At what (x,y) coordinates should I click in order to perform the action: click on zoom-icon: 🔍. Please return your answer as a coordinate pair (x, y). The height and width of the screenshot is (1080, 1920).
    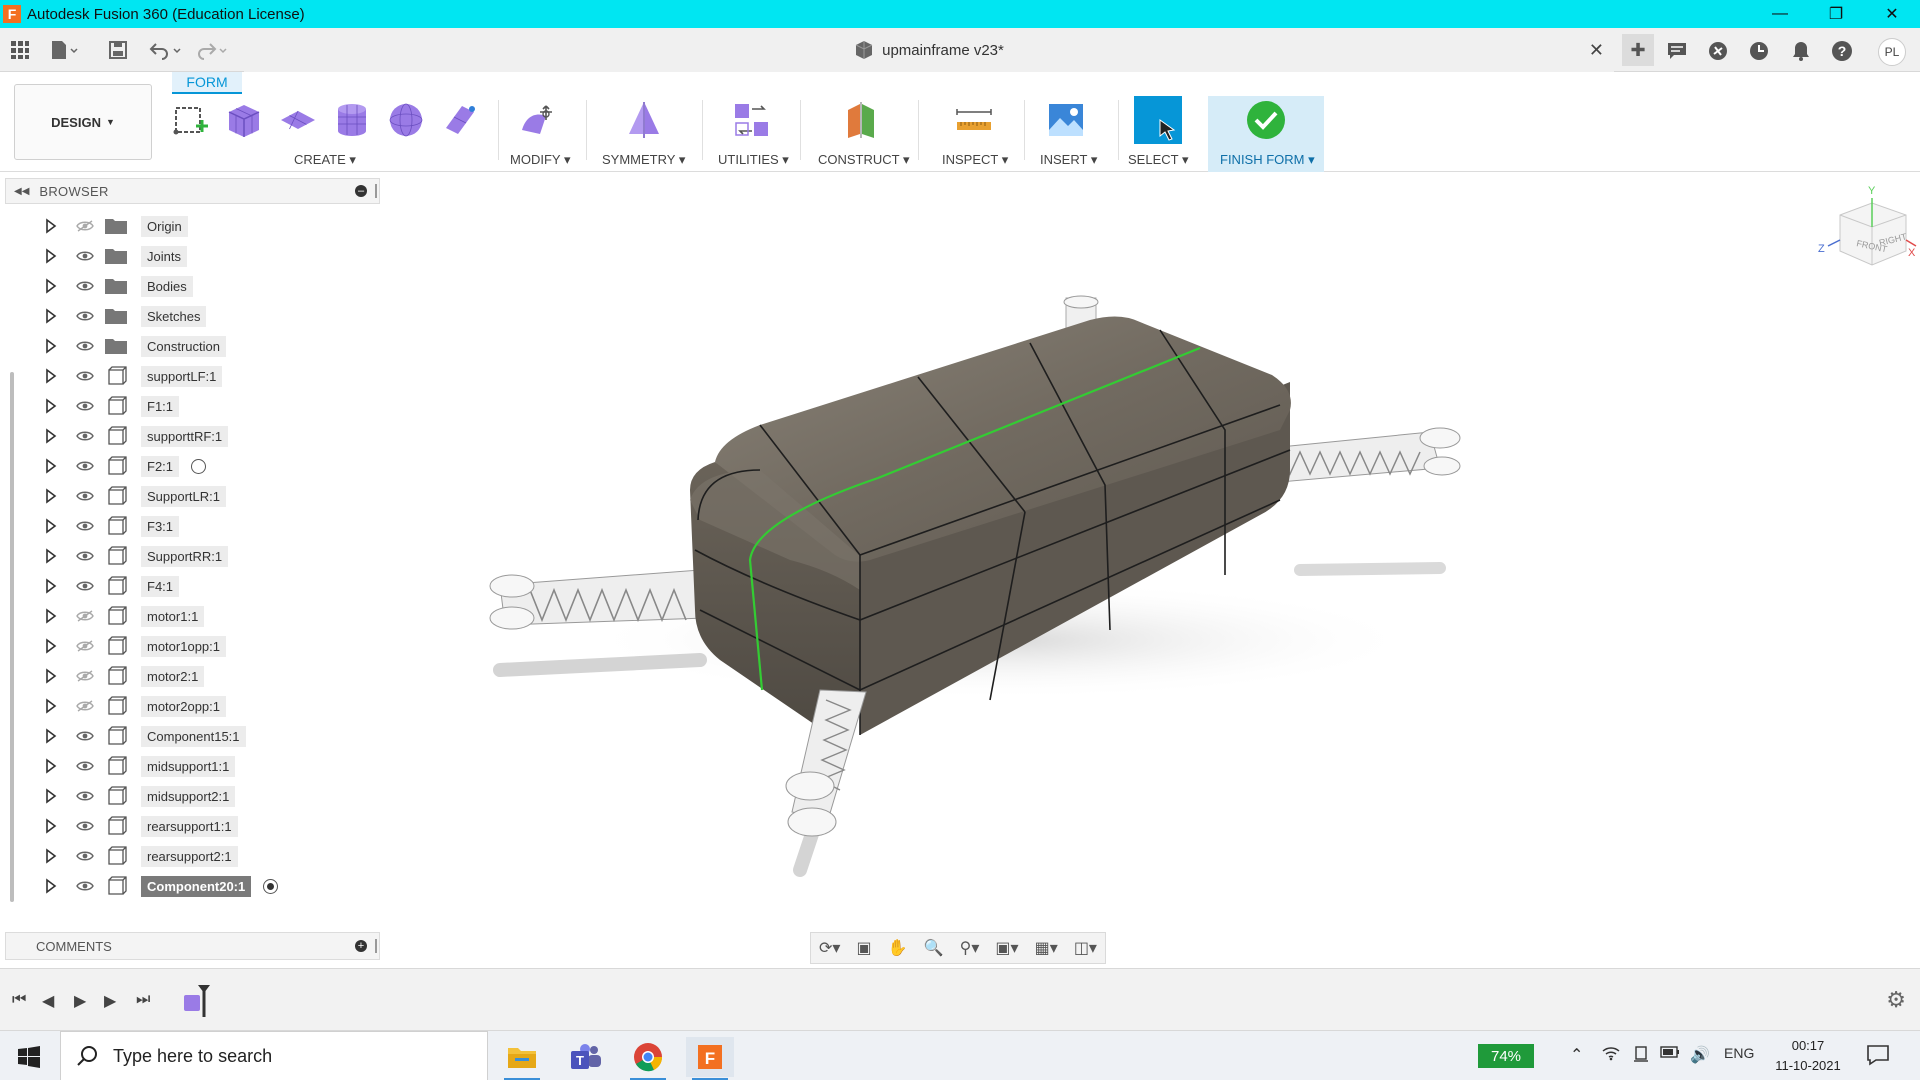
    Looking at the image, I should click on (934, 948).